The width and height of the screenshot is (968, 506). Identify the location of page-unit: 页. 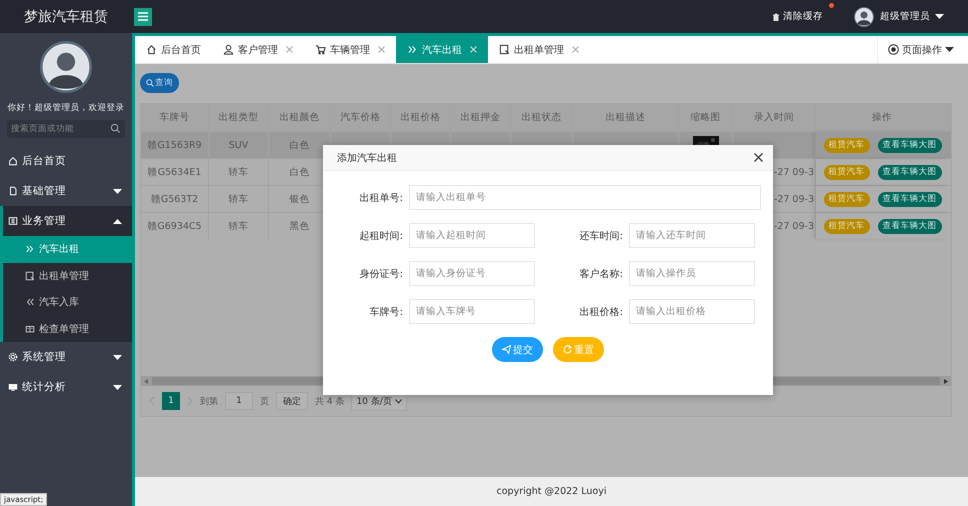
(264, 402).